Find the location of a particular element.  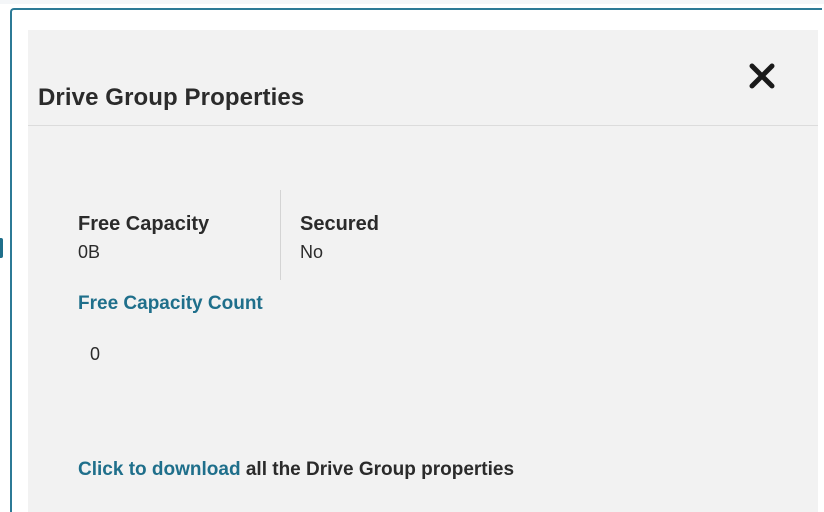

download-description: all the Drive Group properties is located at coordinates (380, 469).